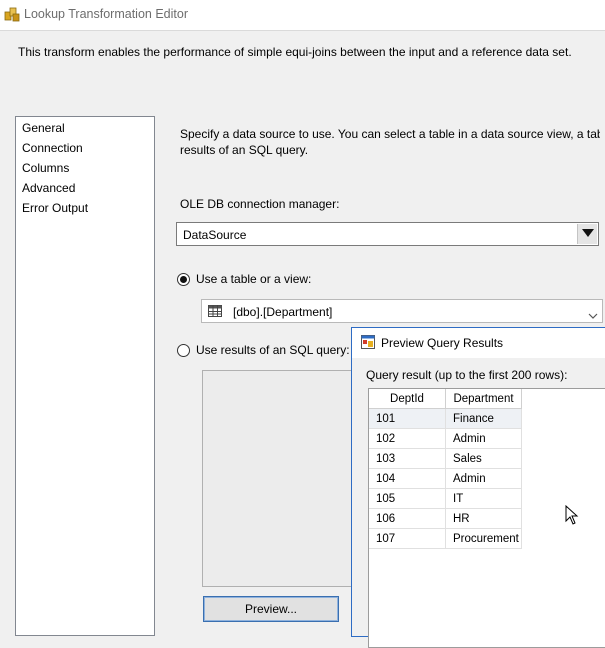 This screenshot has height=648, width=605. Describe the element at coordinates (484, 499) in the screenshot. I see `cell-department: IT` at that location.